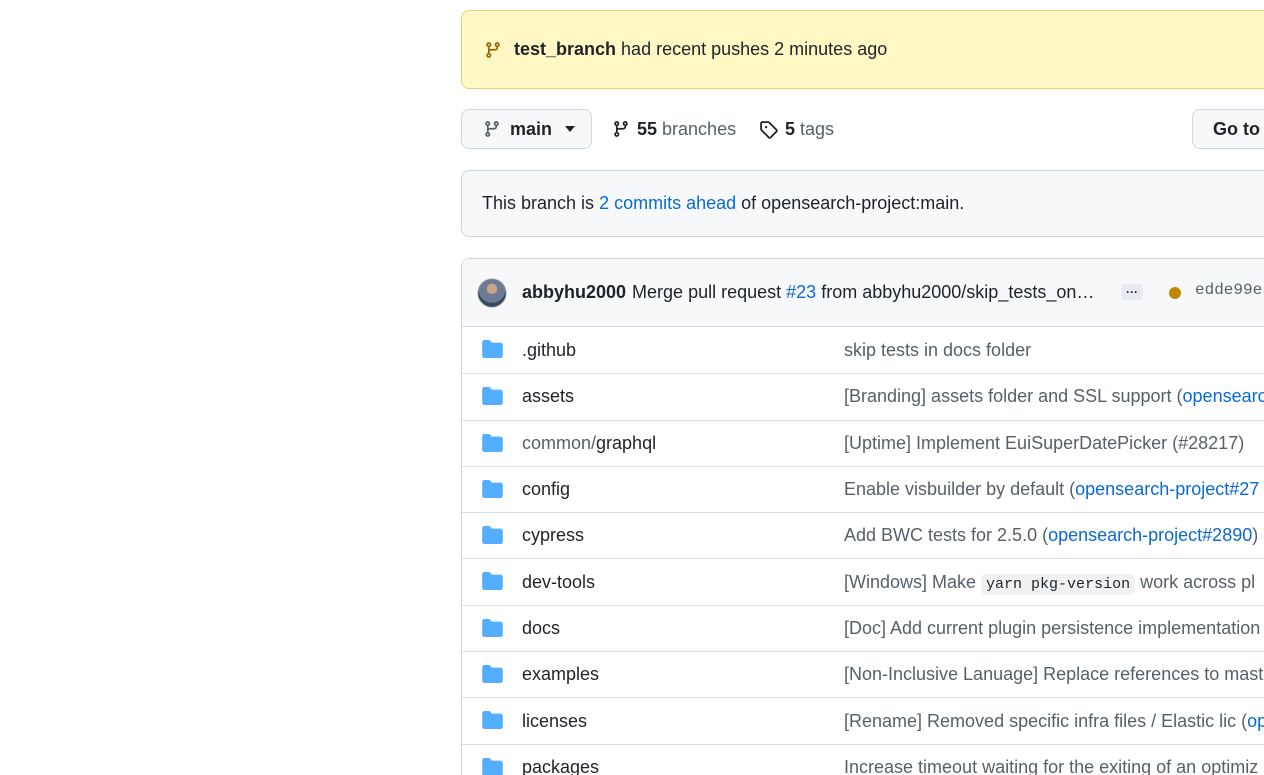 The height and width of the screenshot is (775, 1264). I want to click on file-name: docs, so click(541, 628).